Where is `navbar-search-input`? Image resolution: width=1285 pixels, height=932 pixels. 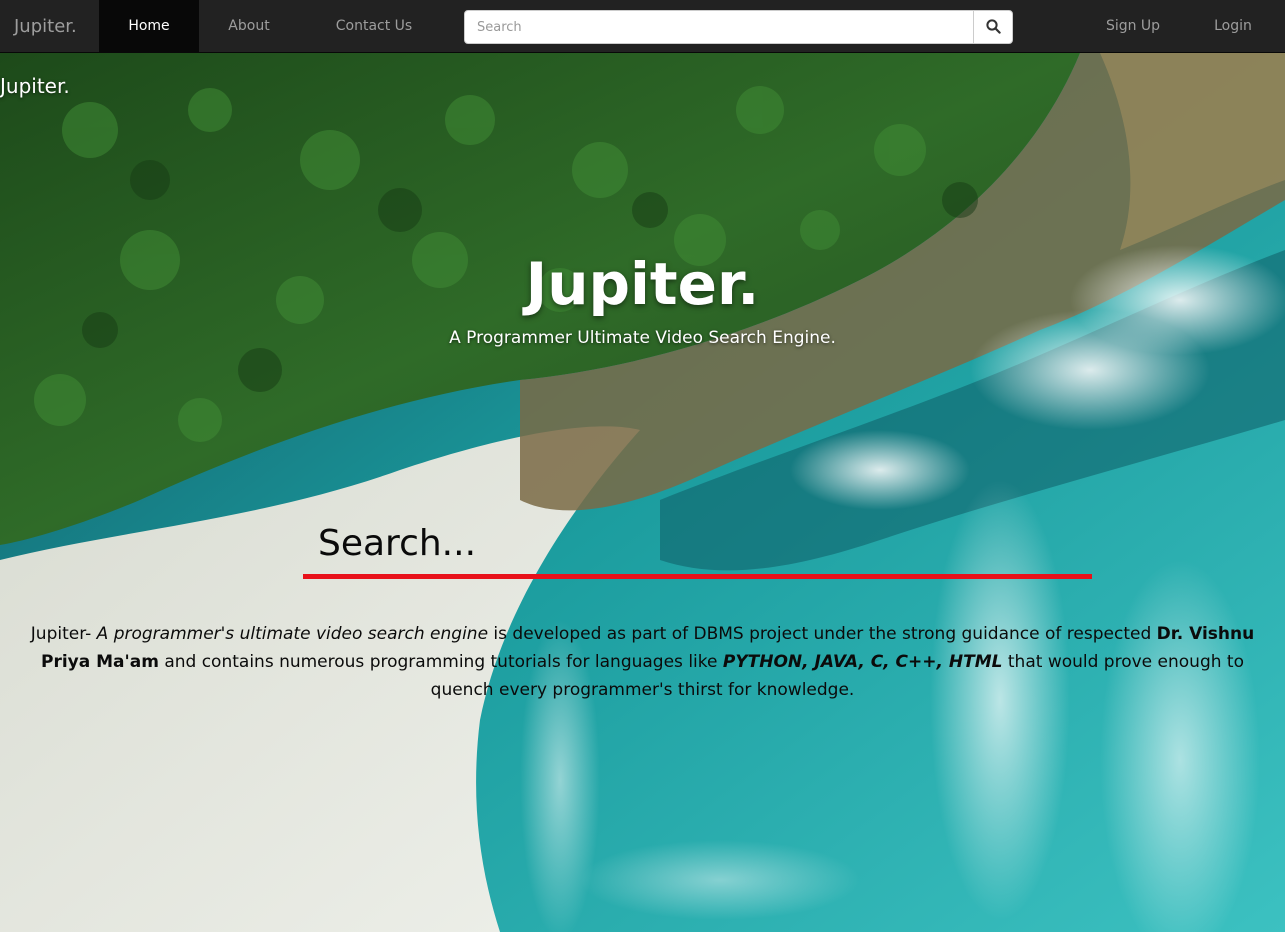 navbar-search-input is located at coordinates (719, 27).